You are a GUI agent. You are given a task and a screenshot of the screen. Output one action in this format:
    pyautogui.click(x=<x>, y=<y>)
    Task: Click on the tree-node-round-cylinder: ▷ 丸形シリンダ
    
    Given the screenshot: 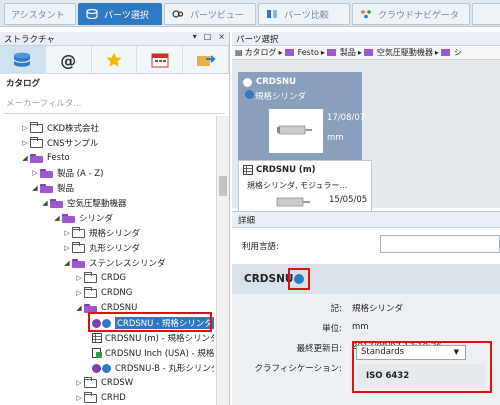 What is the action you would take?
    pyautogui.click(x=101, y=248)
    